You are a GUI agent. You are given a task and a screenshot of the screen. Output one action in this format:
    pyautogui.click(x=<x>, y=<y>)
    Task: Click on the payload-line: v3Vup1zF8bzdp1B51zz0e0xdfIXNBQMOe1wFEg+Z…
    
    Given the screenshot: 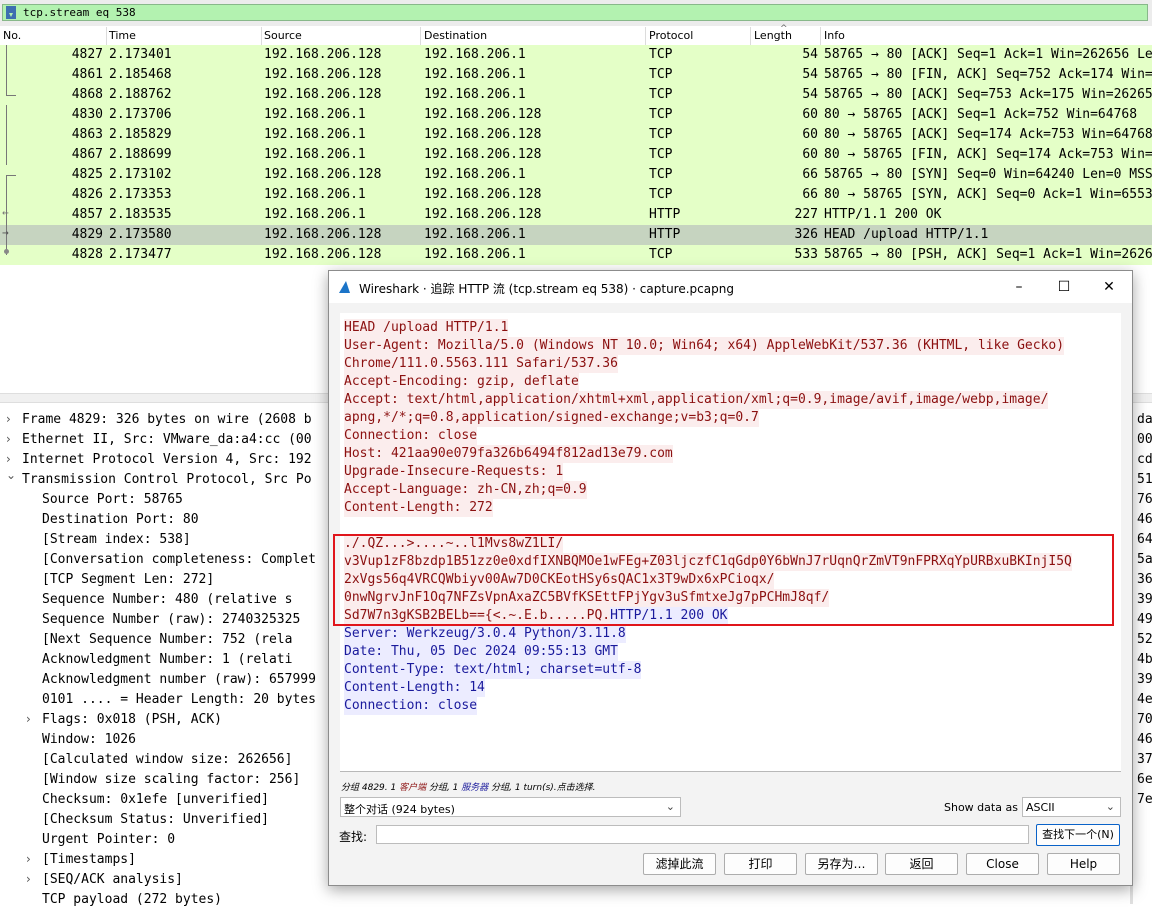 What is the action you would take?
    pyautogui.click(x=730, y=562)
    